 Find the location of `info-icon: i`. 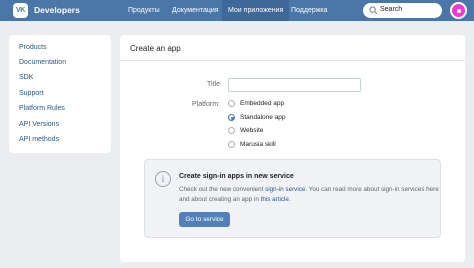

info-icon: i is located at coordinates (163, 179).